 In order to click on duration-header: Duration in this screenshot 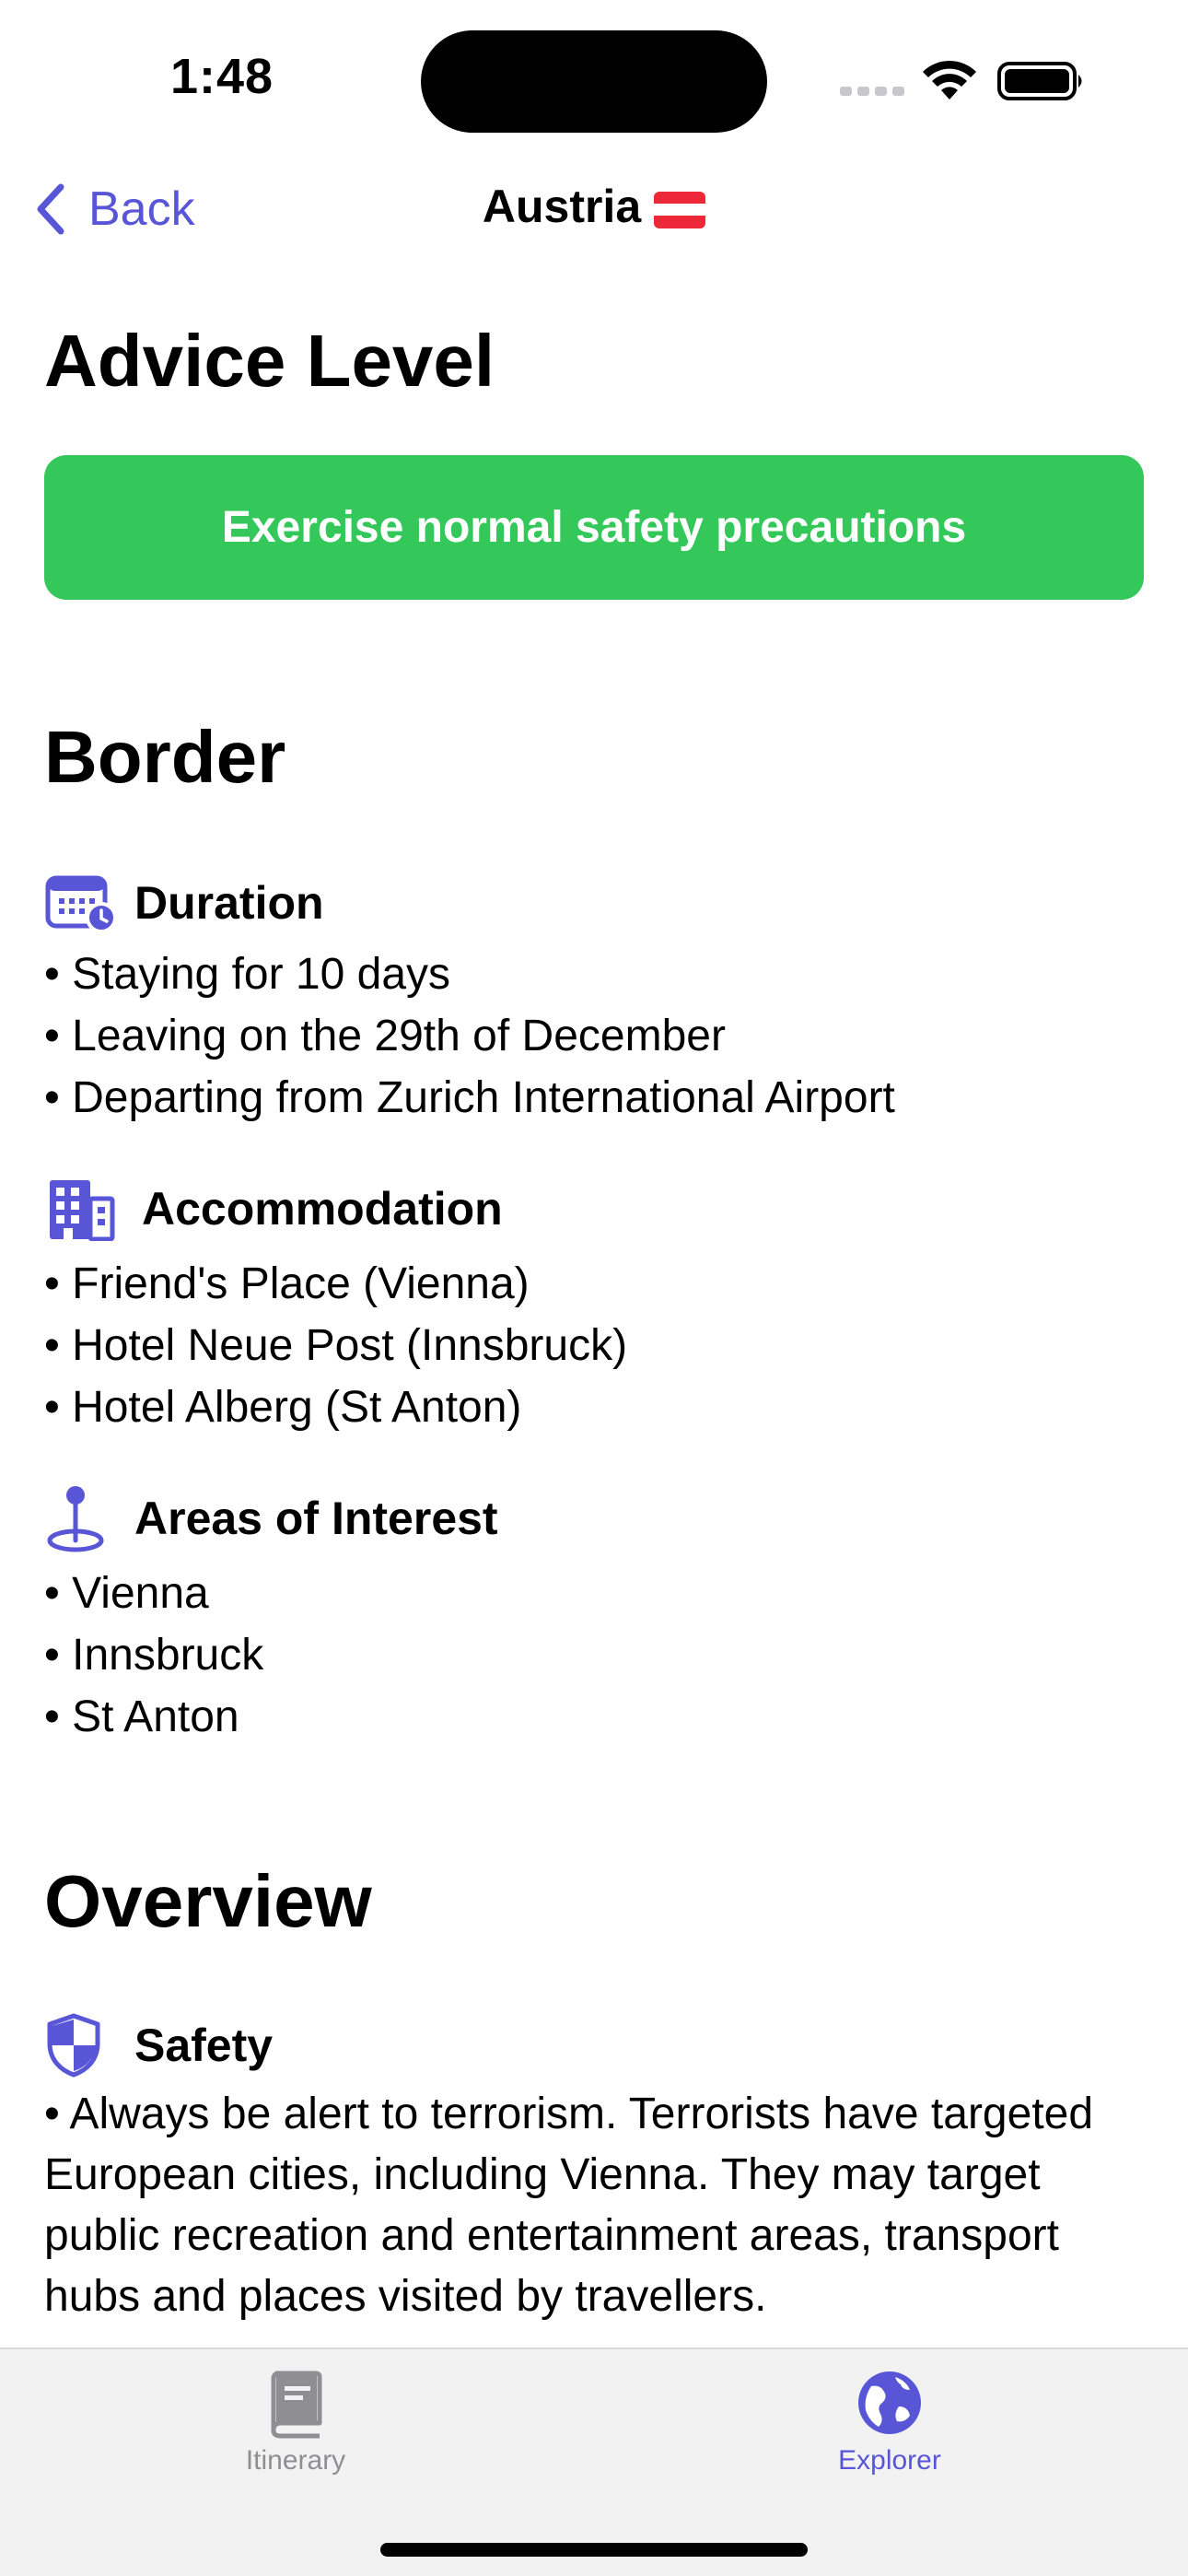, I will do `click(184, 903)`.